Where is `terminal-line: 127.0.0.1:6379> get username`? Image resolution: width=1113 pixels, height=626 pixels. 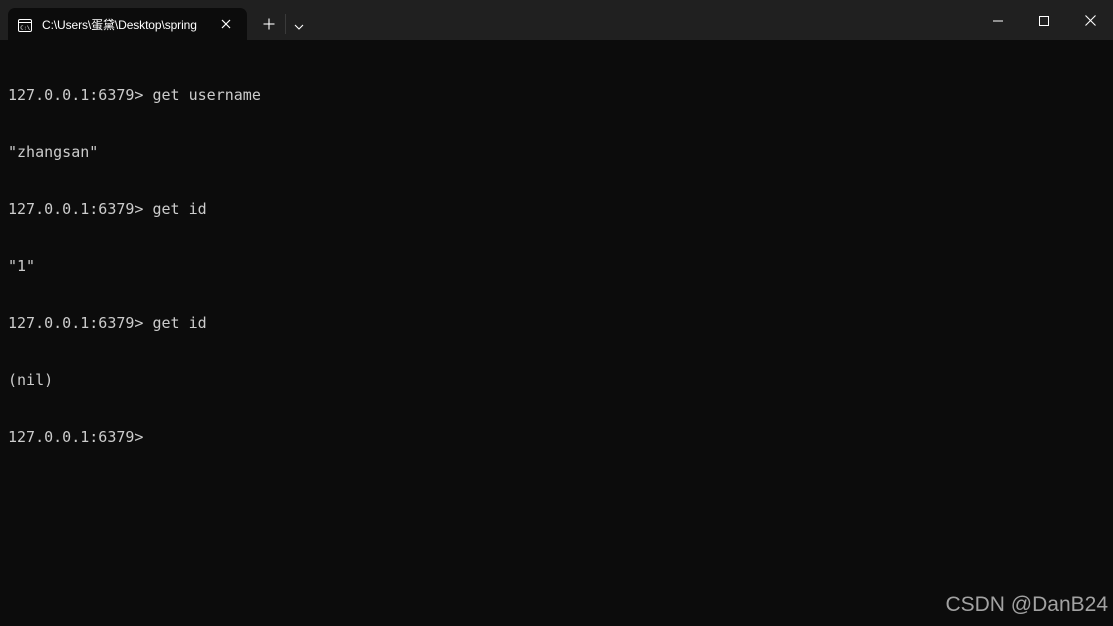
terminal-line: 127.0.0.1:6379> get username is located at coordinates (134, 95).